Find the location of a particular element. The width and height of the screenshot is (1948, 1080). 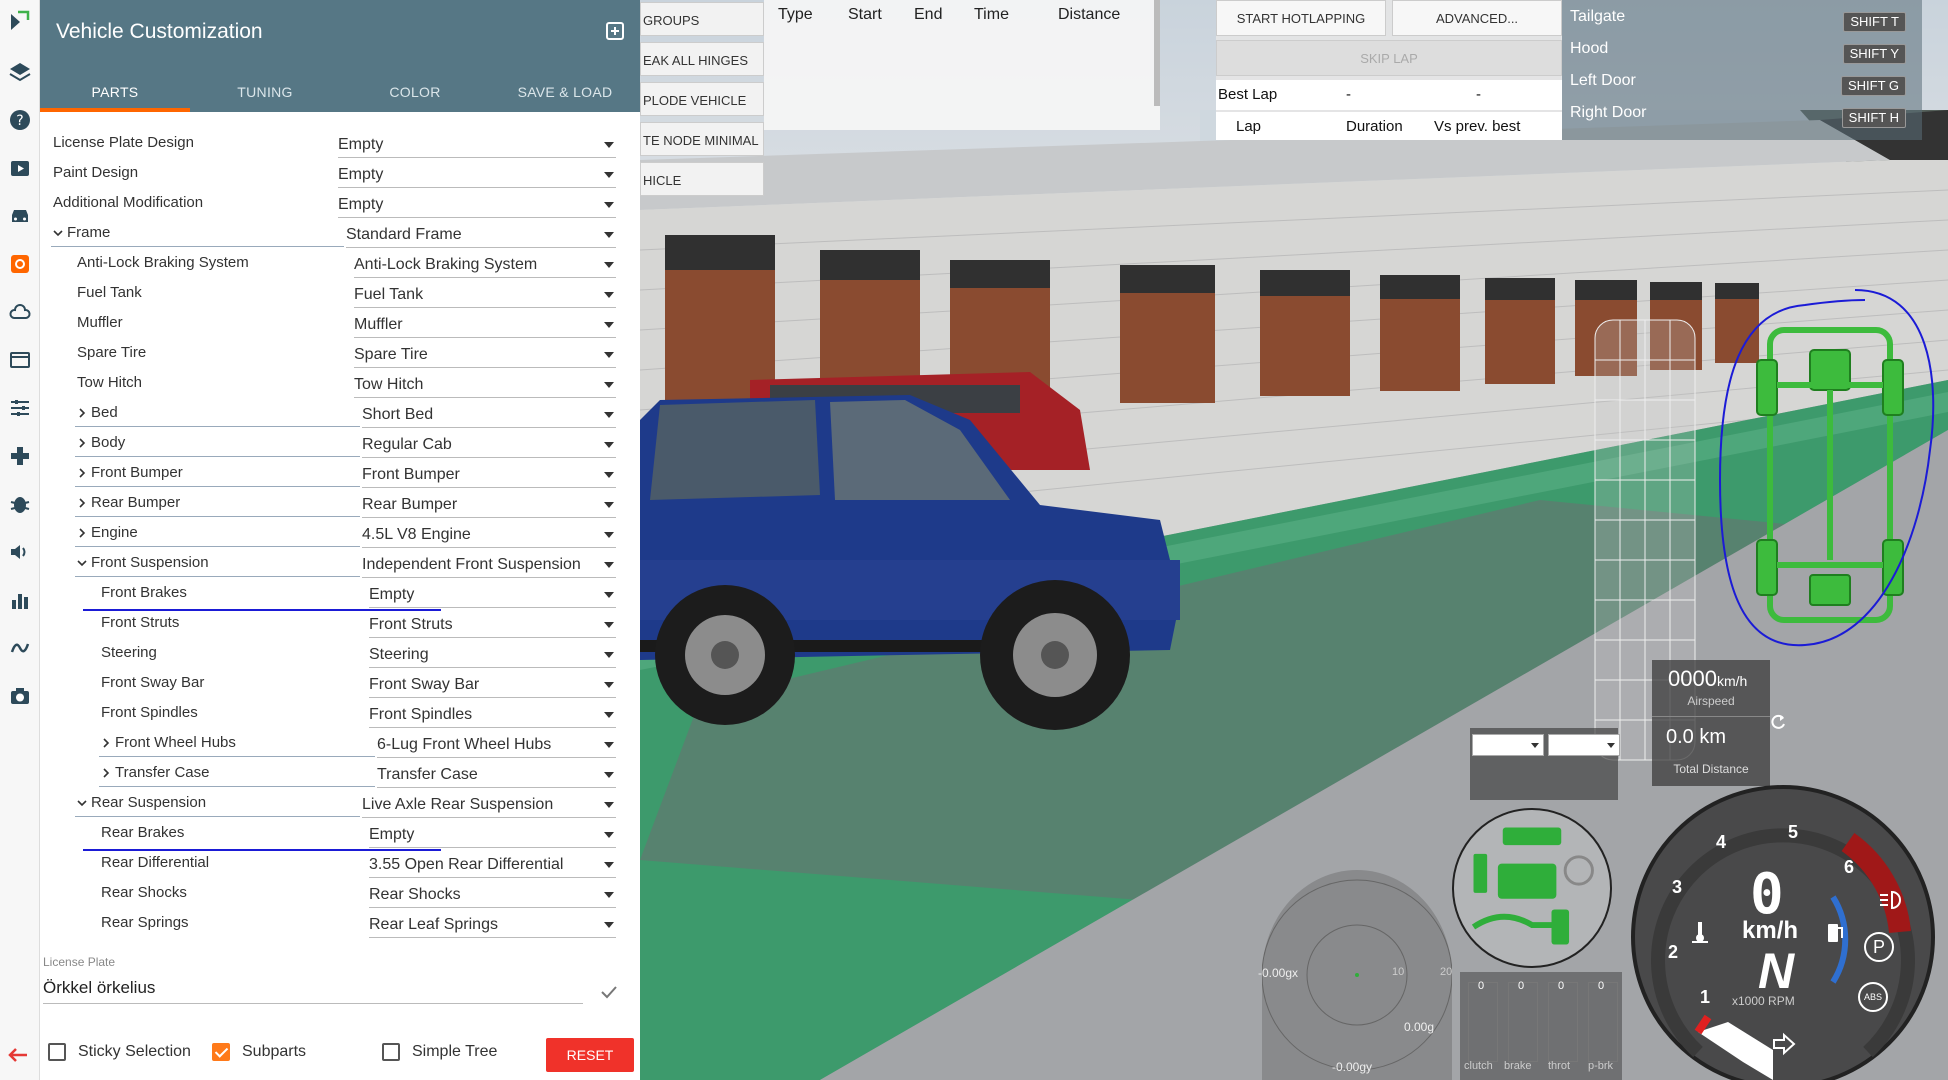

vehicle-icon is located at coordinates (20, 216).